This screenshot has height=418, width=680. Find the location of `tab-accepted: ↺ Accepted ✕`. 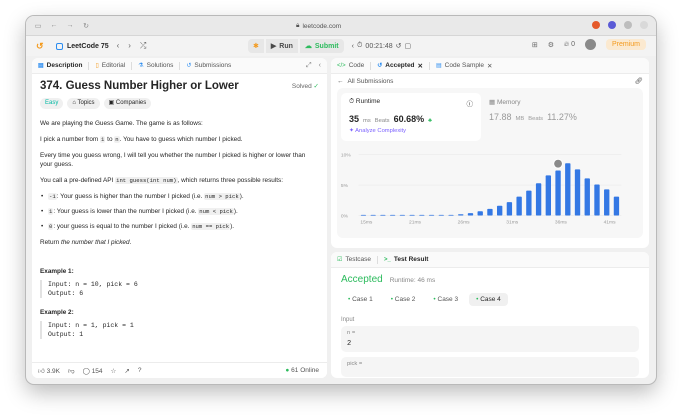

tab-accepted: ↺ Accepted ✕ is located at coordinates (400, 66).